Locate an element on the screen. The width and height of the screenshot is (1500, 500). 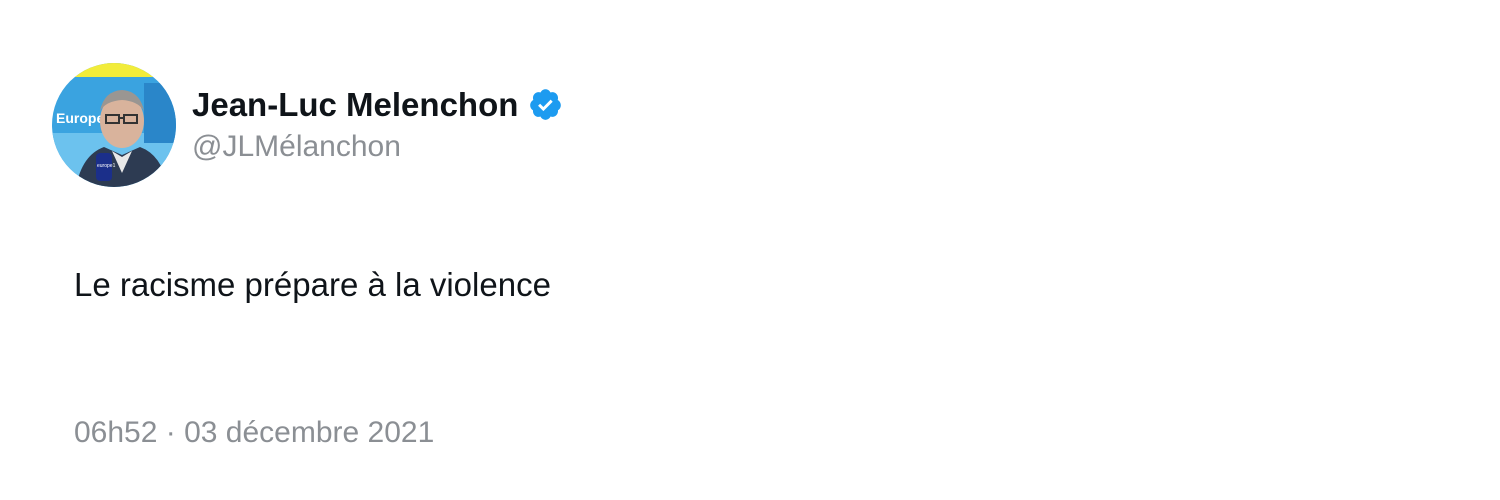
avatar-image: Europe1 europe1 is located at coordinates (114, 125).